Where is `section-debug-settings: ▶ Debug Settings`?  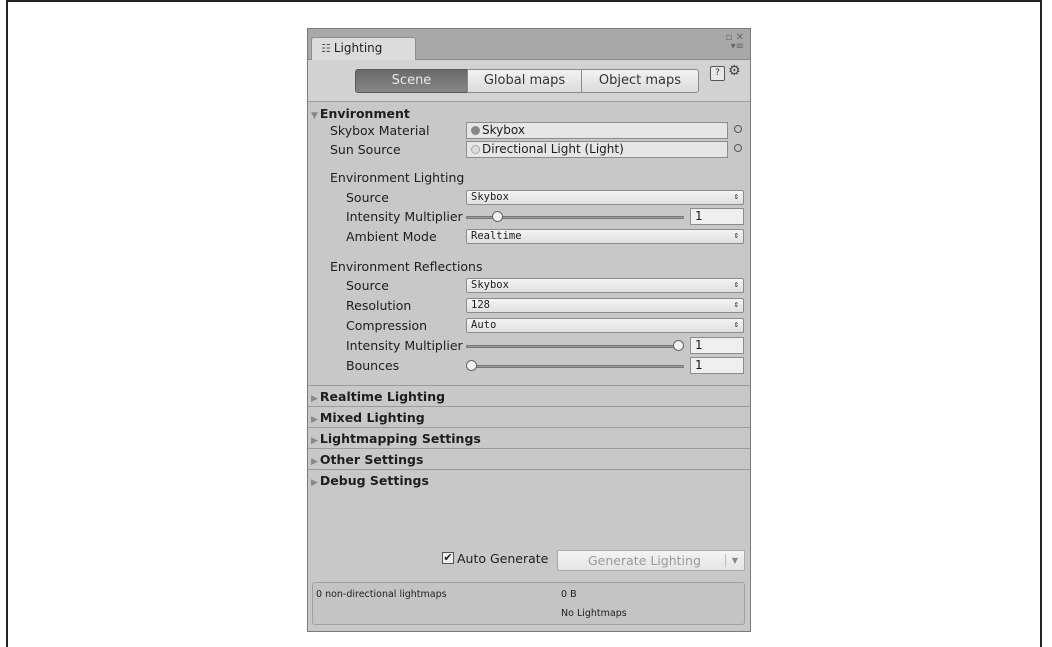
section-debug-settings: ▶ Debug Settings is located at coordinates (529, 479).